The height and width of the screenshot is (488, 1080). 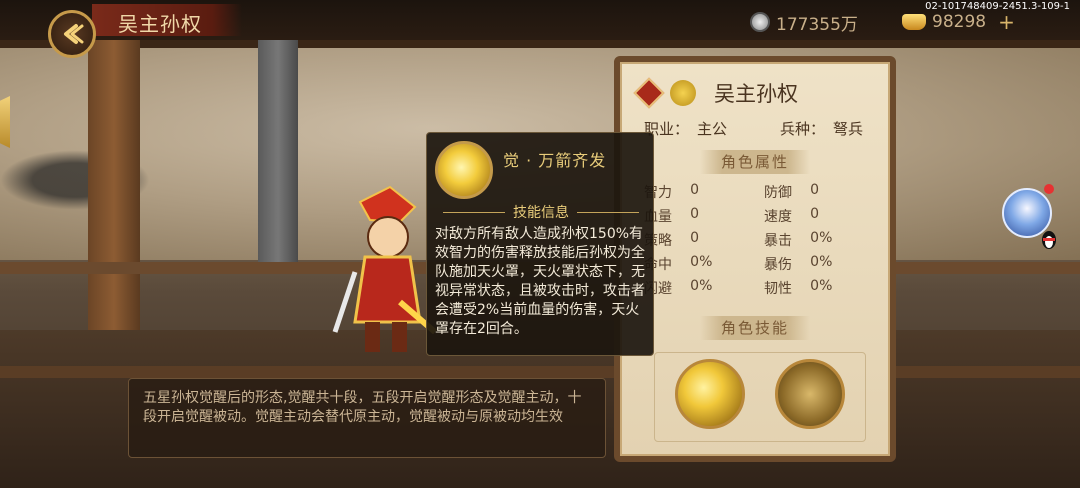 I want to click on wu-kingdom-icon, so click(x=683, y=93).